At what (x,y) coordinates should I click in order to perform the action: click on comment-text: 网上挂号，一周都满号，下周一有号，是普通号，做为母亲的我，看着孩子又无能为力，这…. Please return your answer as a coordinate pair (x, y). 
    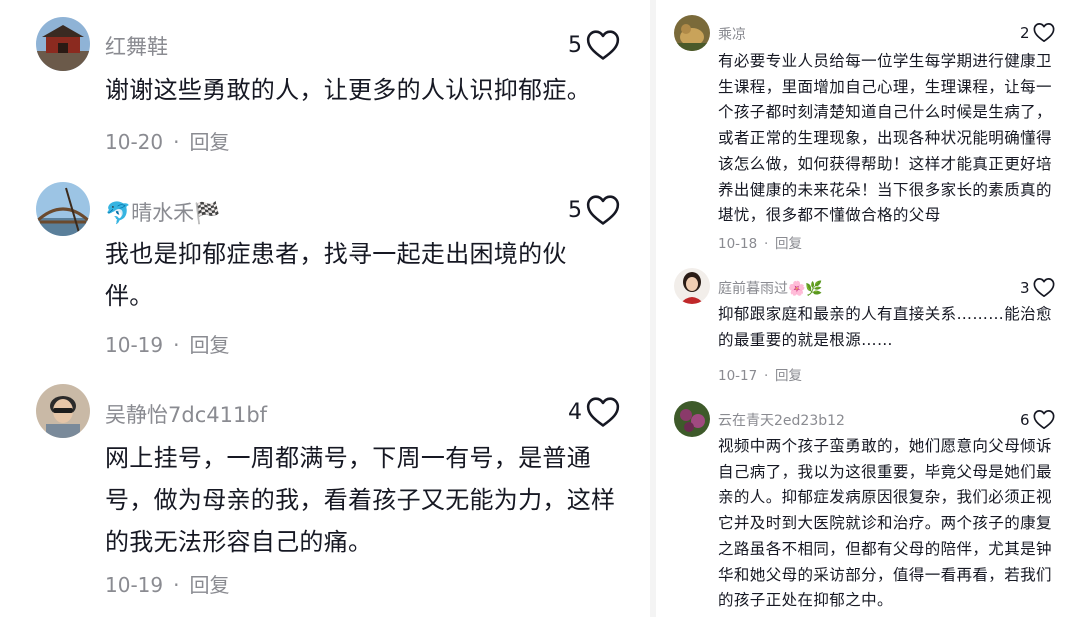
    Looking at the image, I should click on (360, 500).